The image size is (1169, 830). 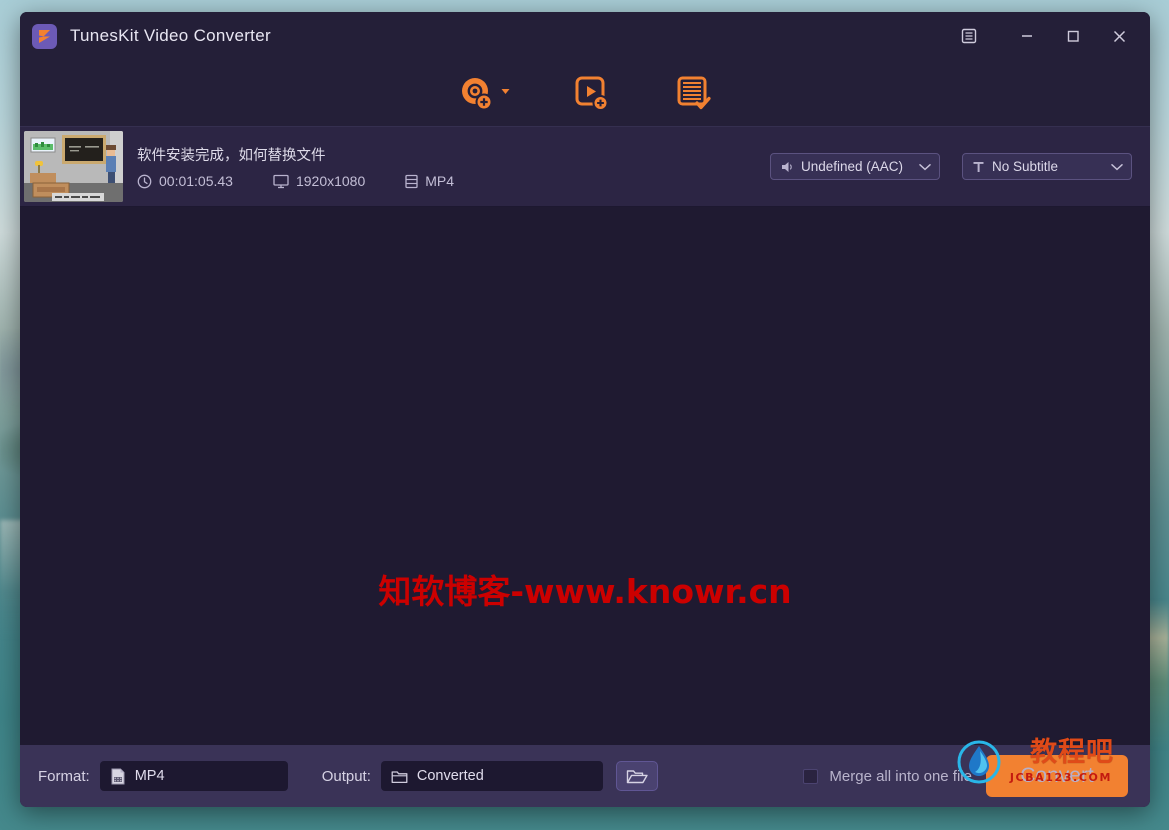 I want to click on subtitle-track-value: No Subtitle, so click(x=1025, y=166).